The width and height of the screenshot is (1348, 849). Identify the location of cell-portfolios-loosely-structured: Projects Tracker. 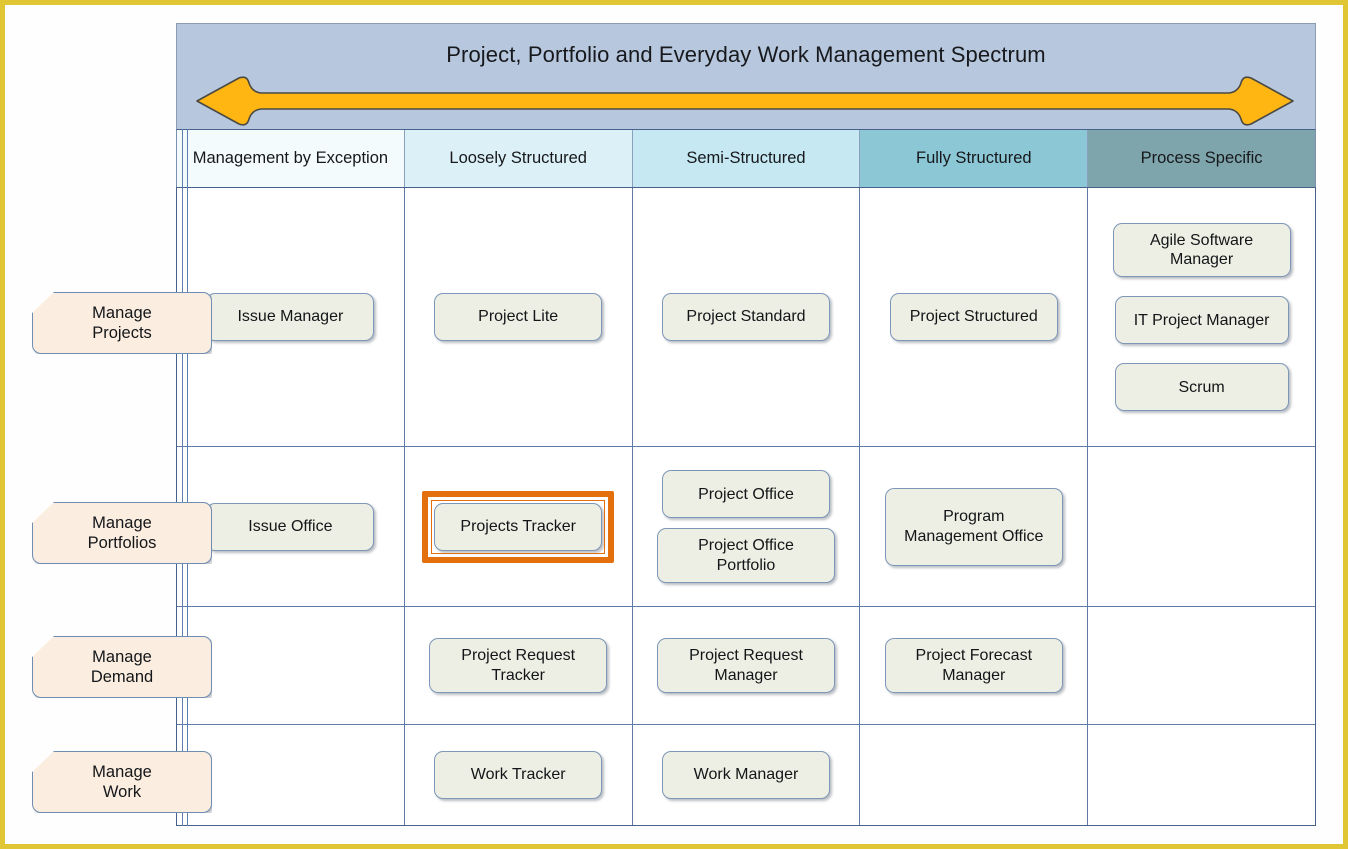
(519, 526).